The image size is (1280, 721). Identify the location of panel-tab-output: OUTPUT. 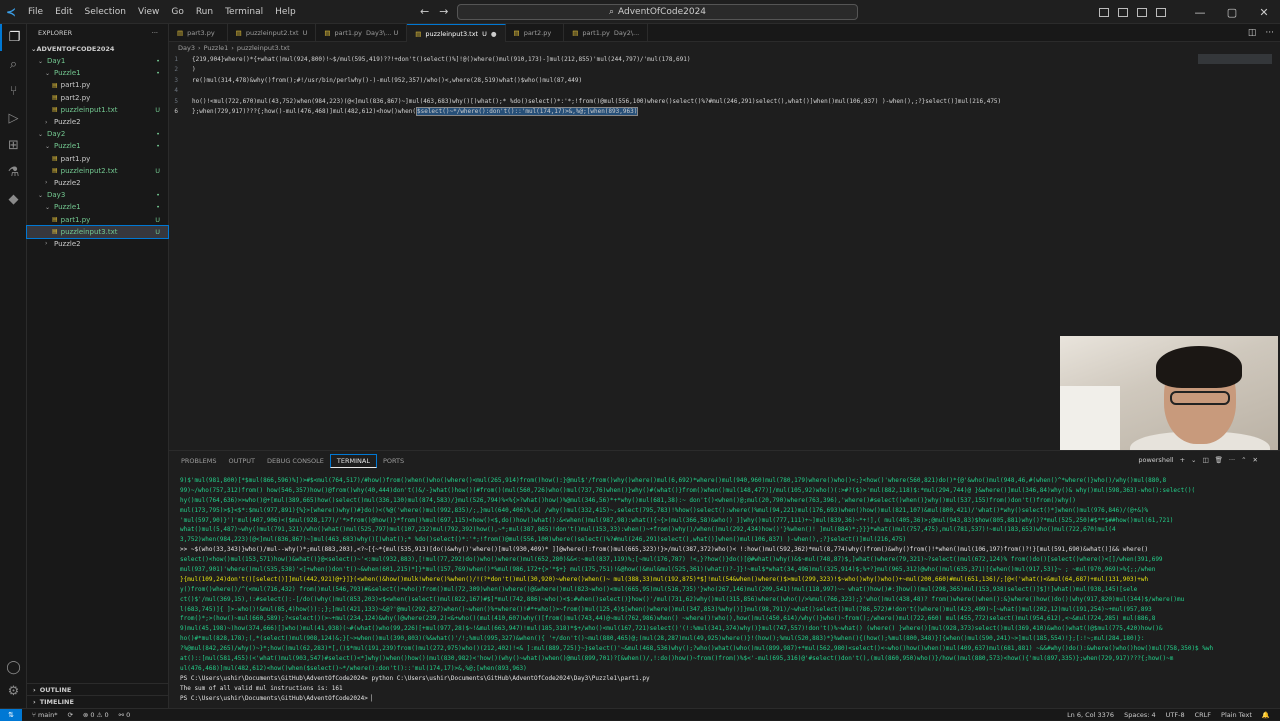
(241, 461).